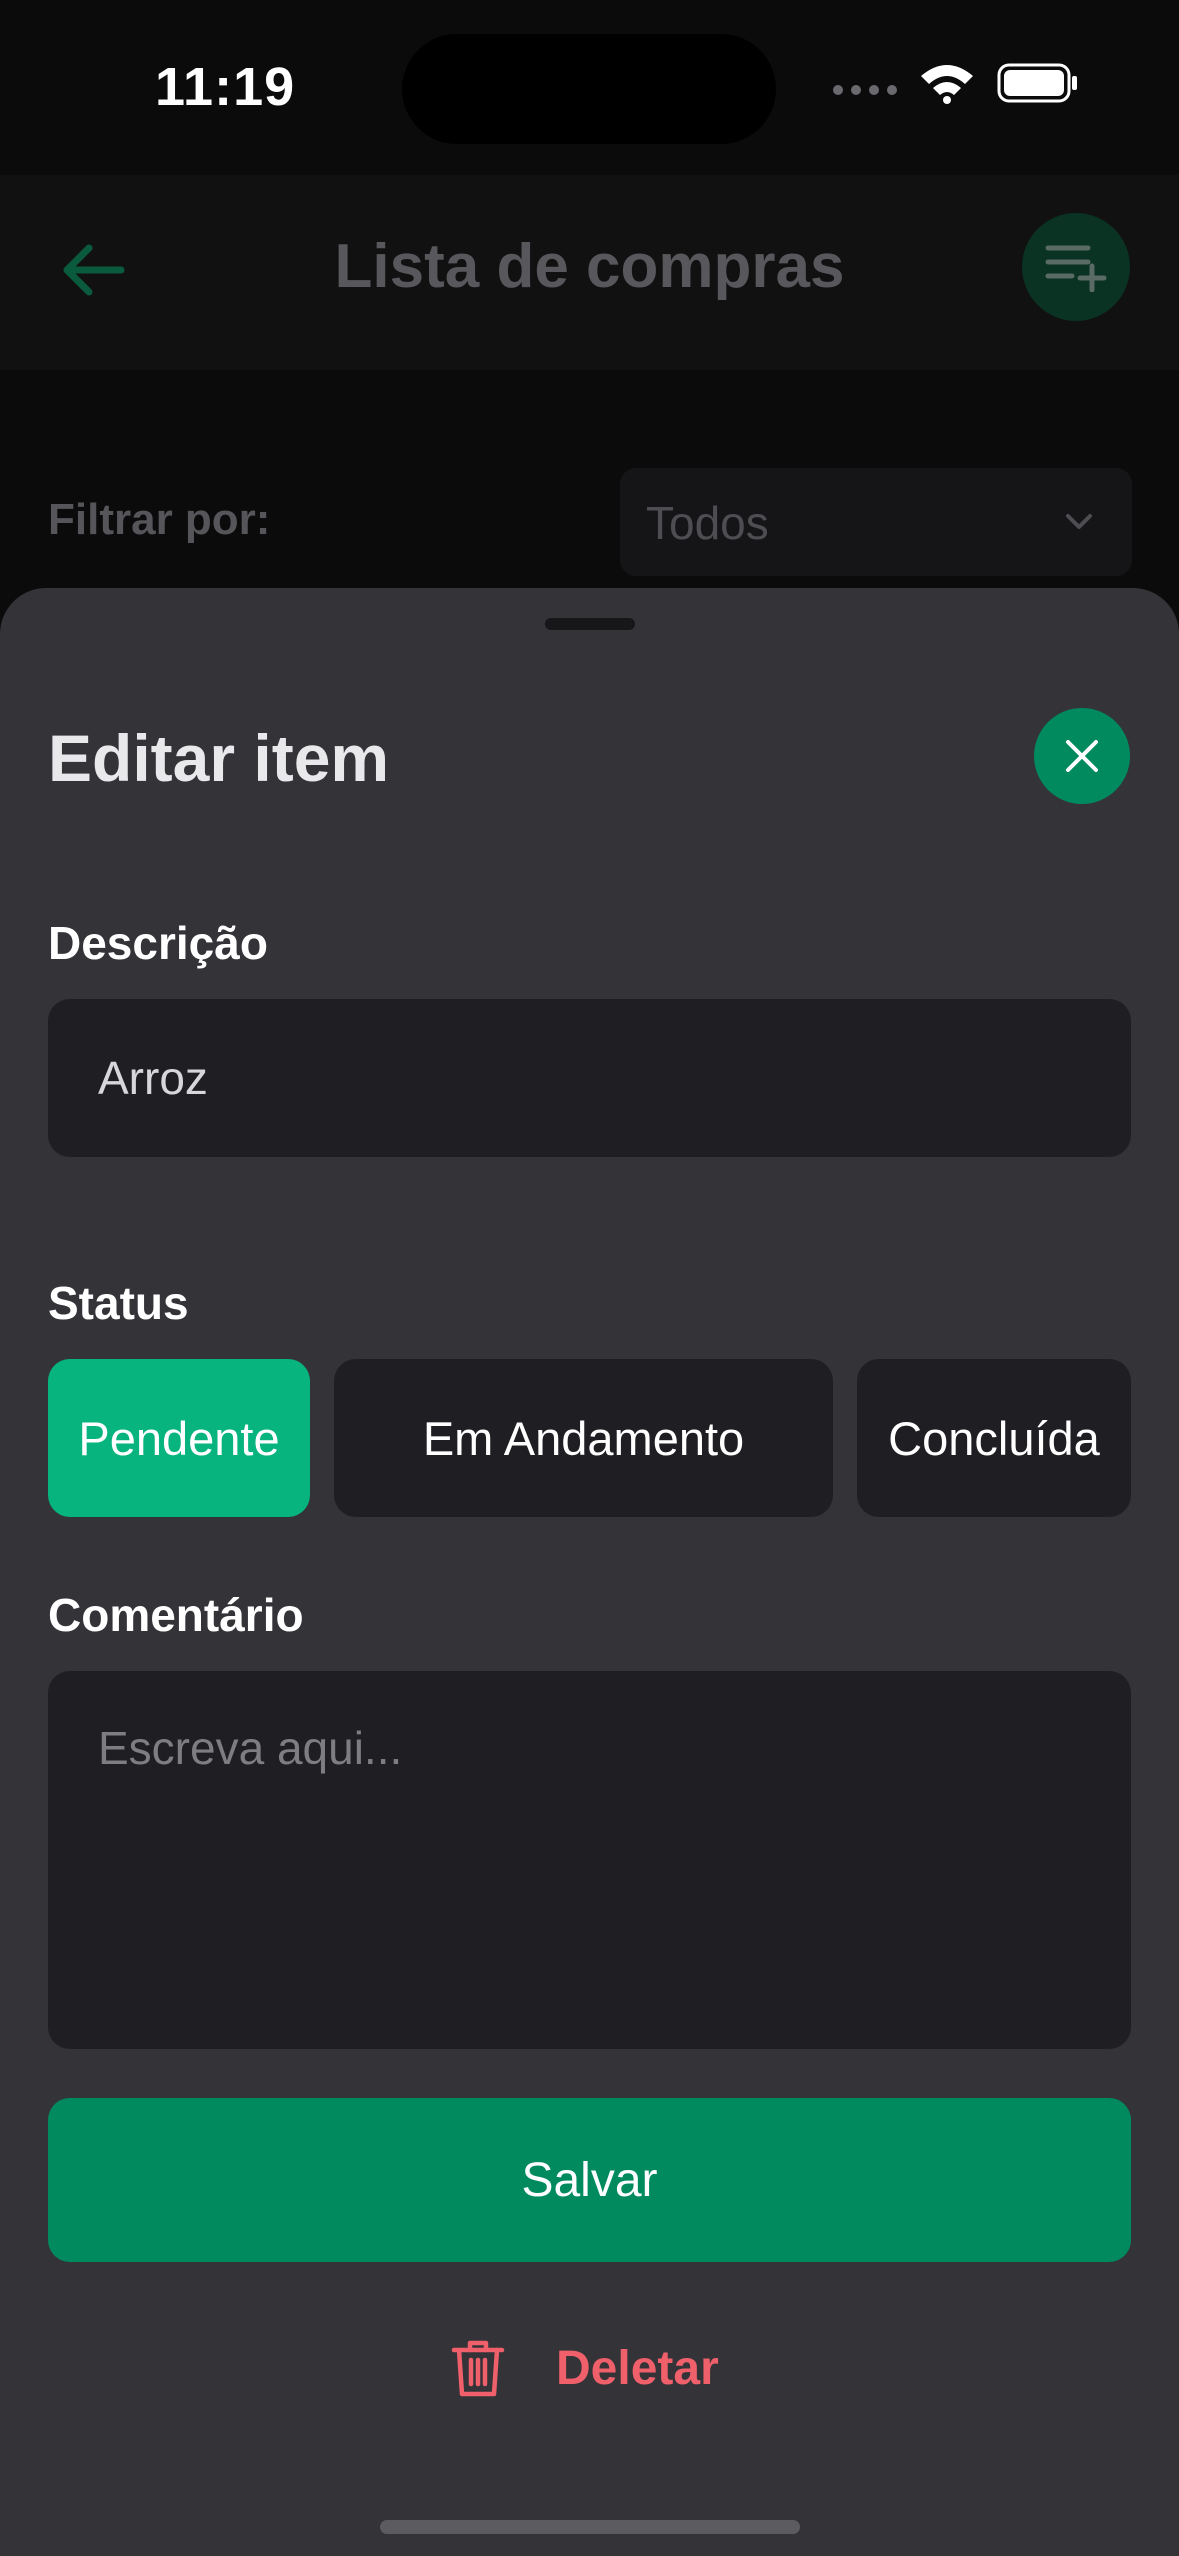 This screenshot has width=1179, height=2556. I want to click on status-bar: 11:19, so click(589, 87).